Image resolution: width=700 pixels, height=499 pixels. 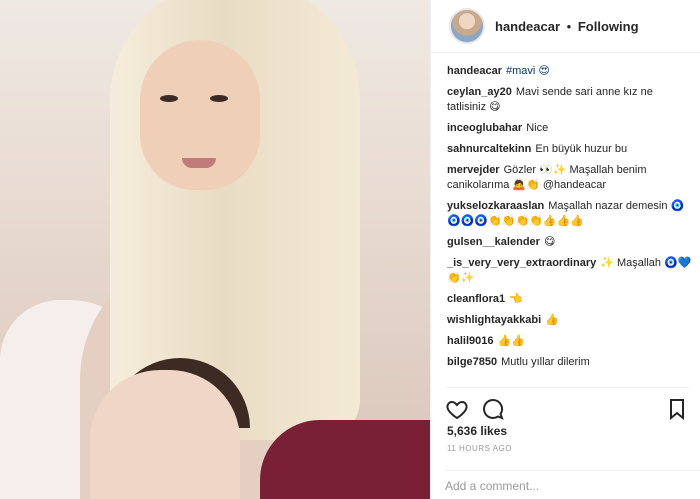 I want to click on comment-username: bilge7850, so click(x=472, y=362).